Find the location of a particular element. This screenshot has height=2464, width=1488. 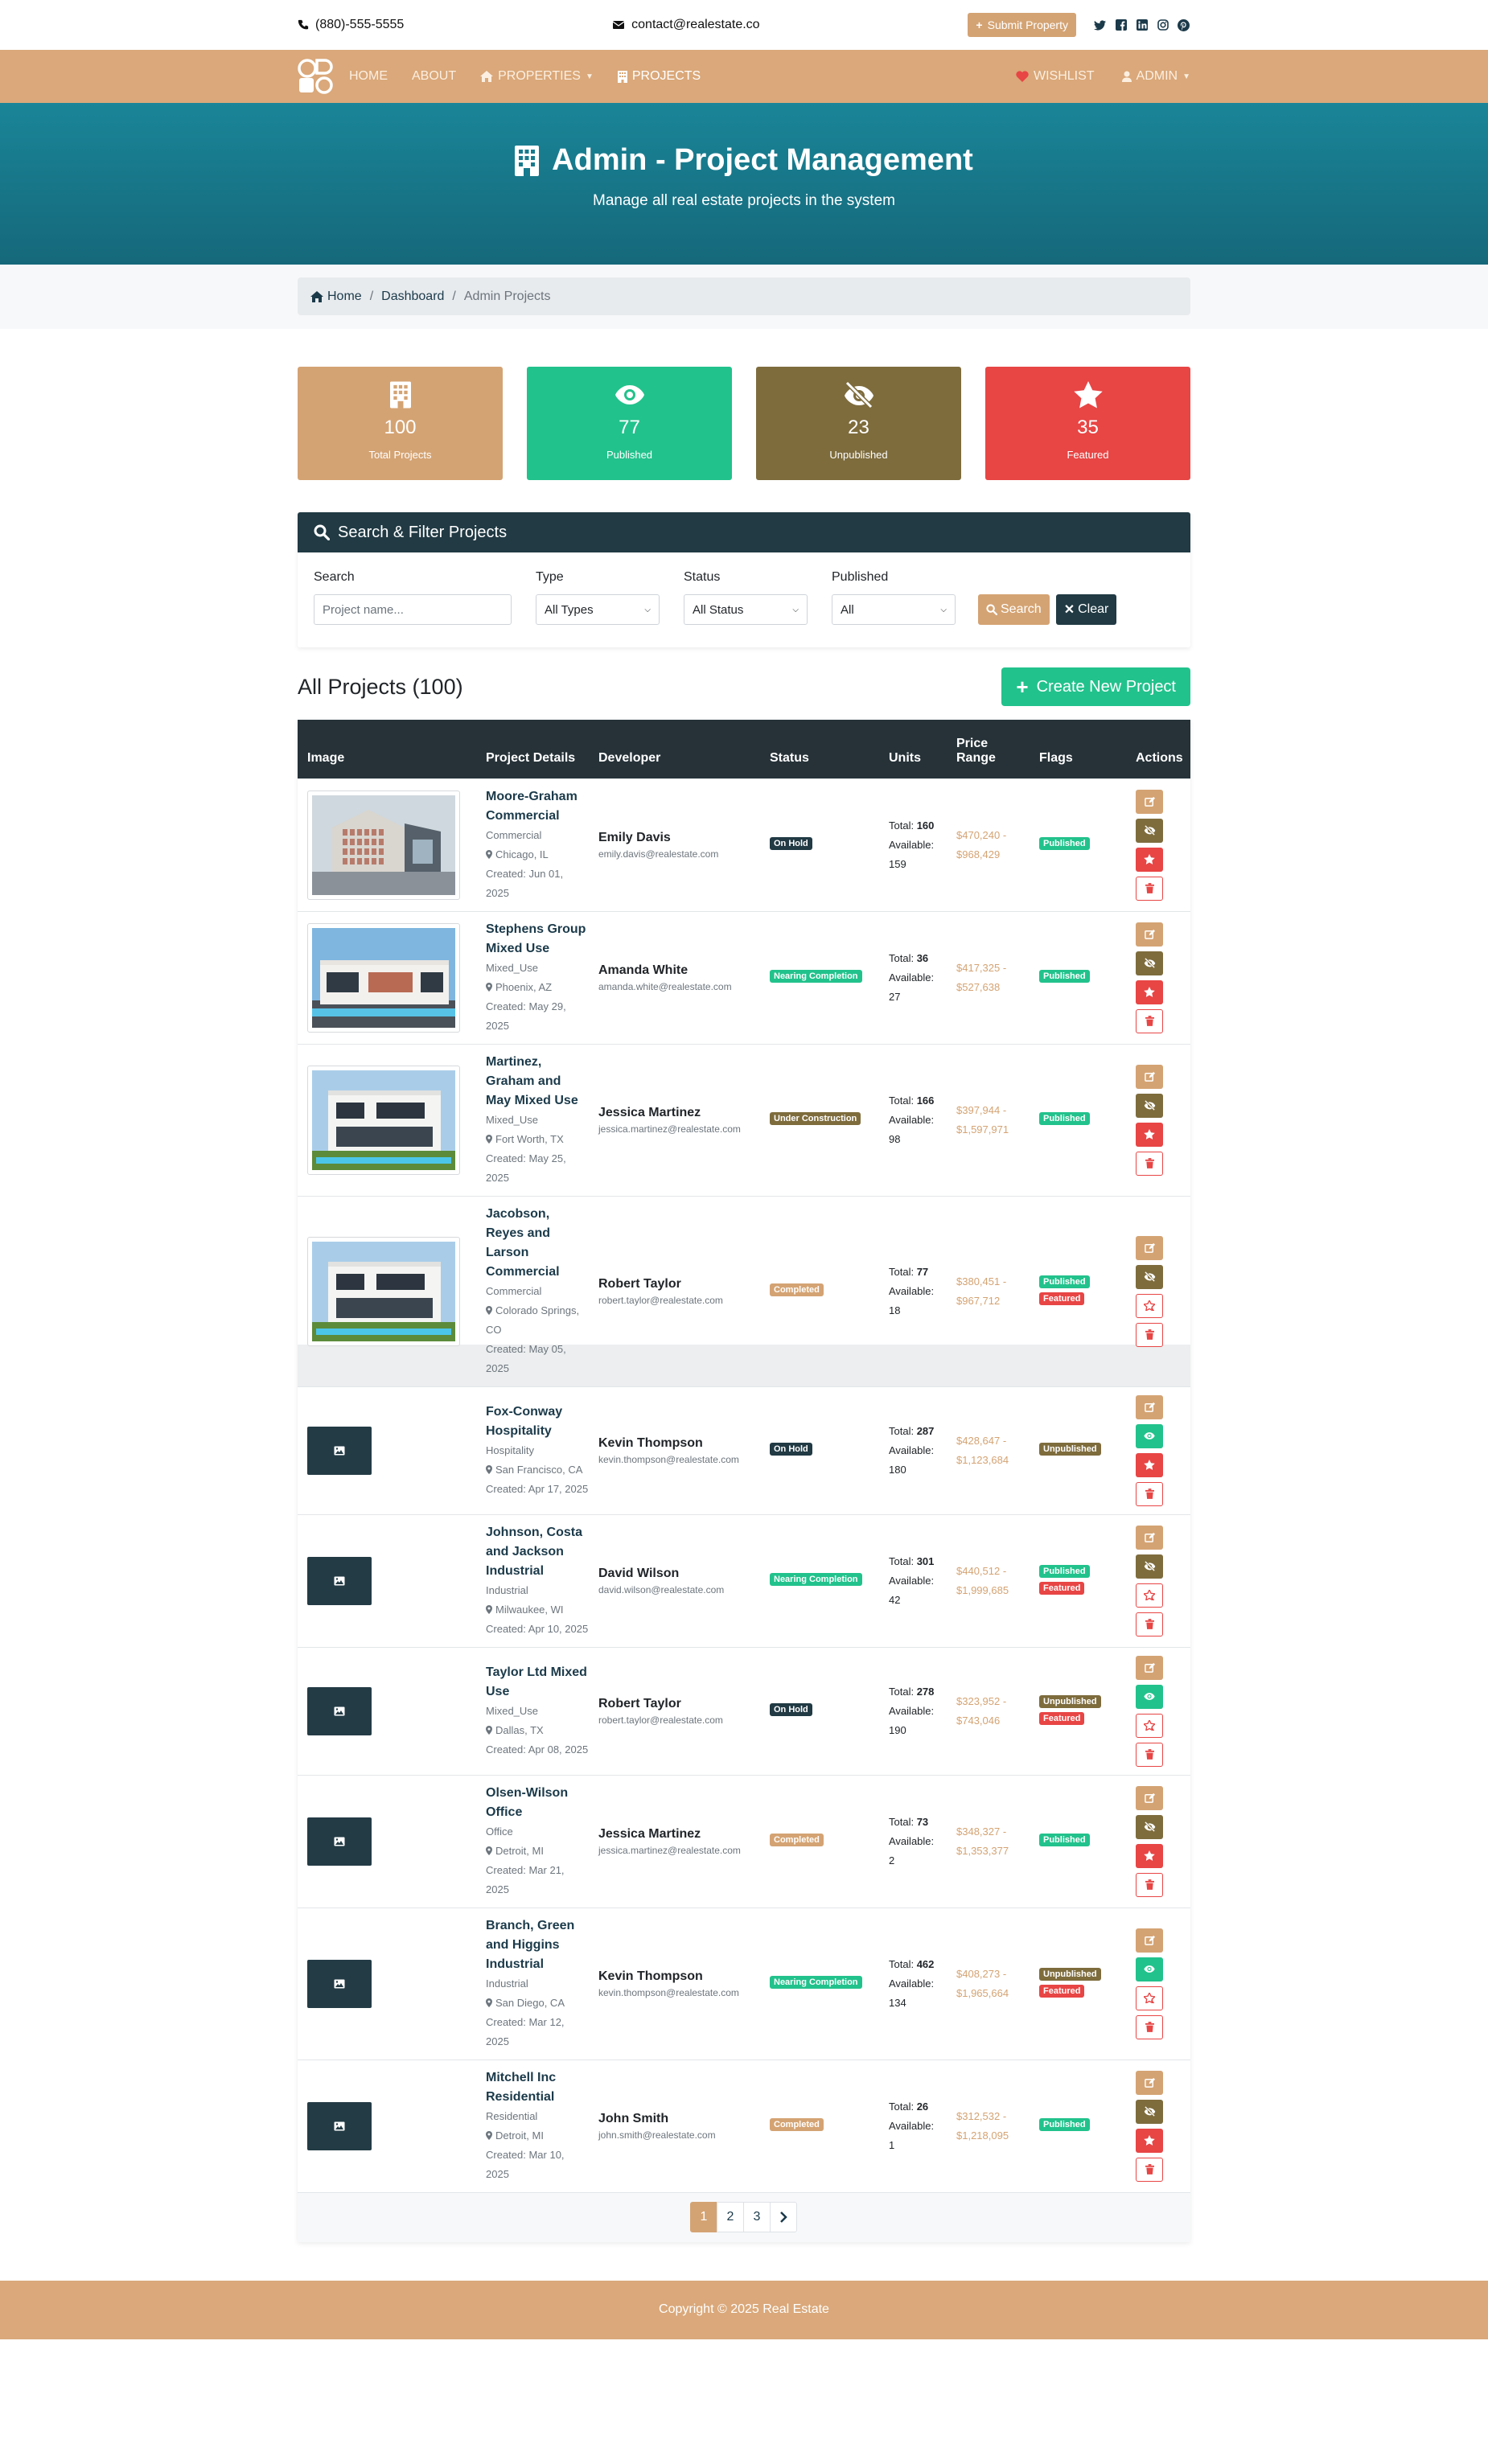

edit-icon is located at coordinates (1149, 1407).